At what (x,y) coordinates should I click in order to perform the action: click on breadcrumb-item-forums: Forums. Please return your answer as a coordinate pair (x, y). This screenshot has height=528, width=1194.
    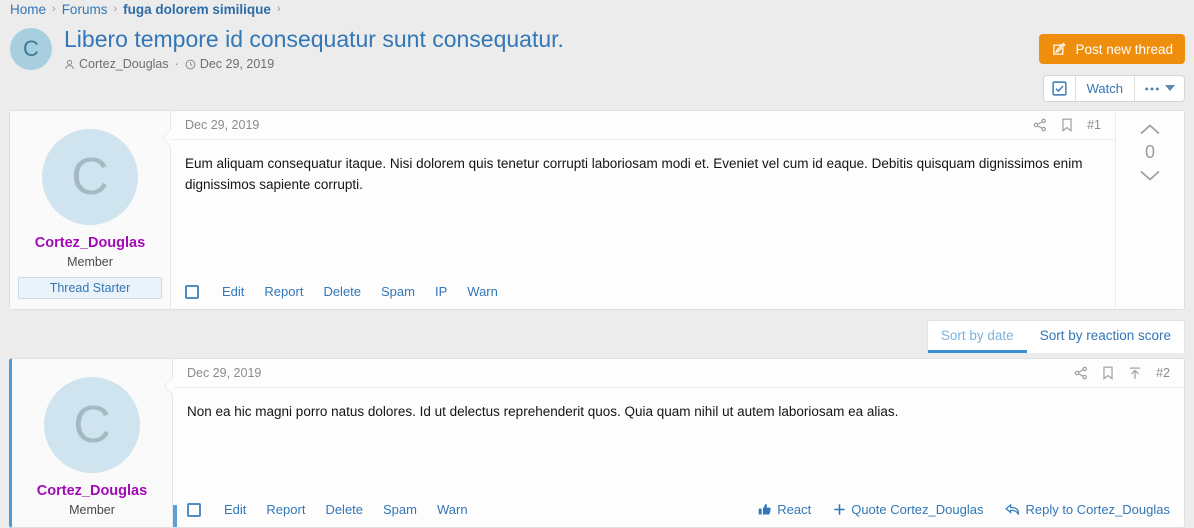
    Looking at the image, I should click on (85, 9).